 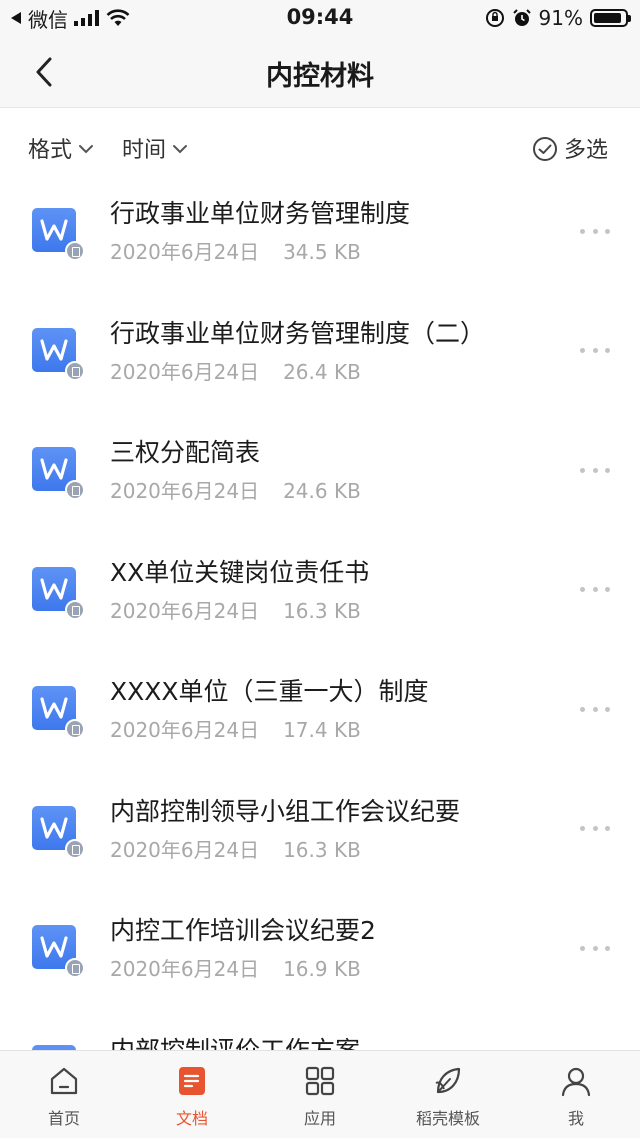 What do you see at coordinates (322, 491) in the screenshot?
I see `file-size: 24.6 KB` at bounding box center [322, 491].